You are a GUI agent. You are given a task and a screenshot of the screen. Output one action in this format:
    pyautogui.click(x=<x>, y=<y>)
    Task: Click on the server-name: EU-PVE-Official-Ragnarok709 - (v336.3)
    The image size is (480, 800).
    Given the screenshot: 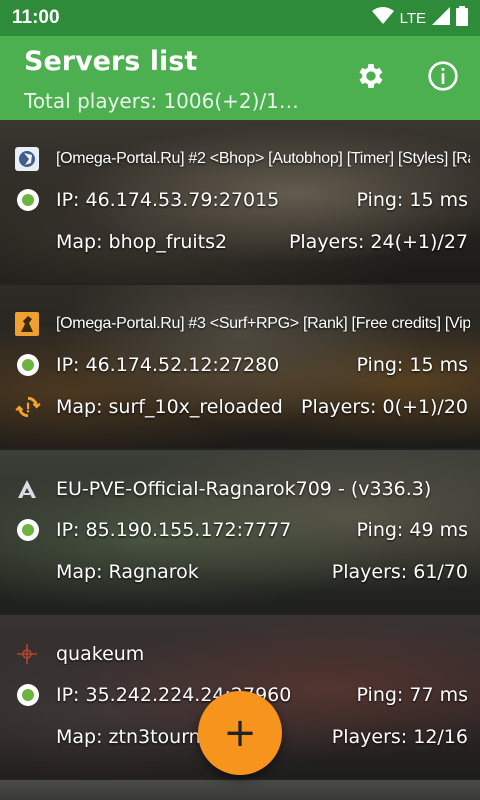 What is the action you would take?
    pyautogui.click(x=244, y=489)
    